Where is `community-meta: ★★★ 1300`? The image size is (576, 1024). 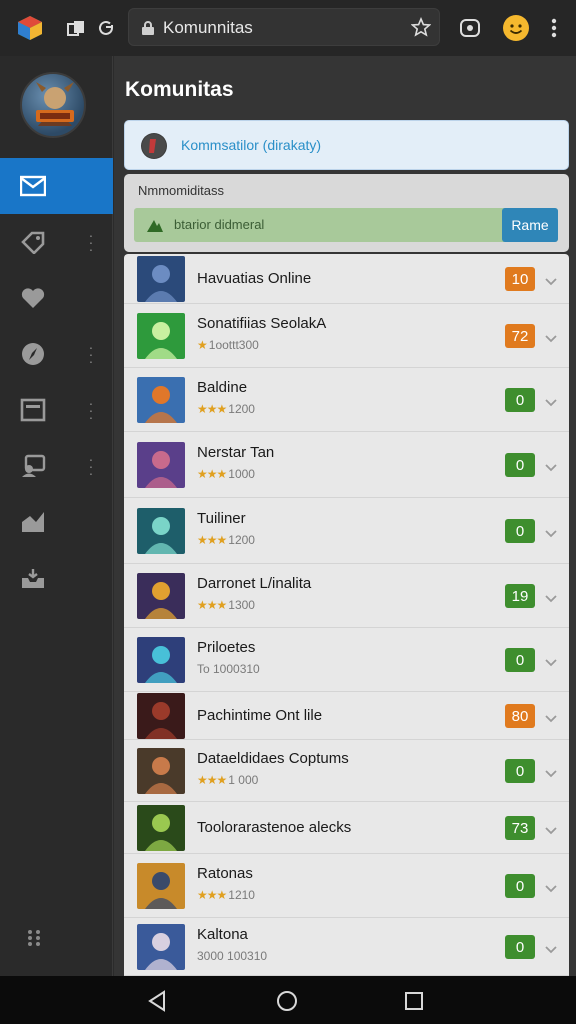 community-meta: ★★★ 1300 is located at coordinates (226, 605).